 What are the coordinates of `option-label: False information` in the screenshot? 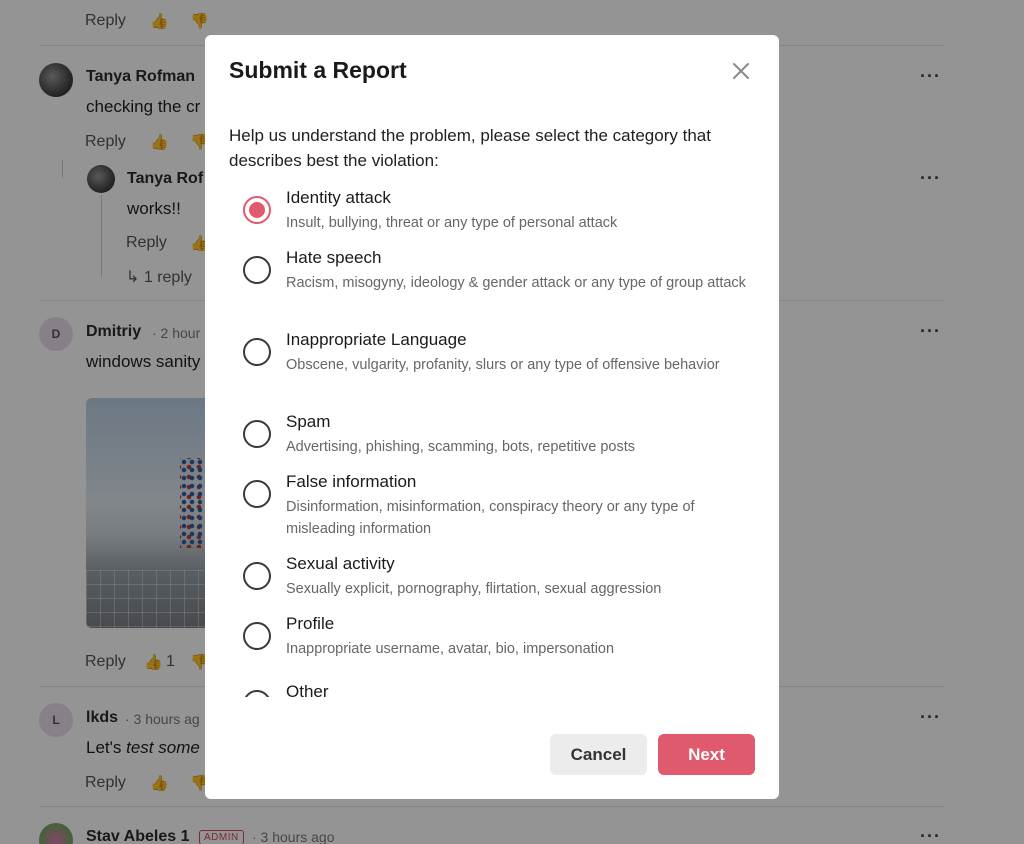 It's located at (351, 481).